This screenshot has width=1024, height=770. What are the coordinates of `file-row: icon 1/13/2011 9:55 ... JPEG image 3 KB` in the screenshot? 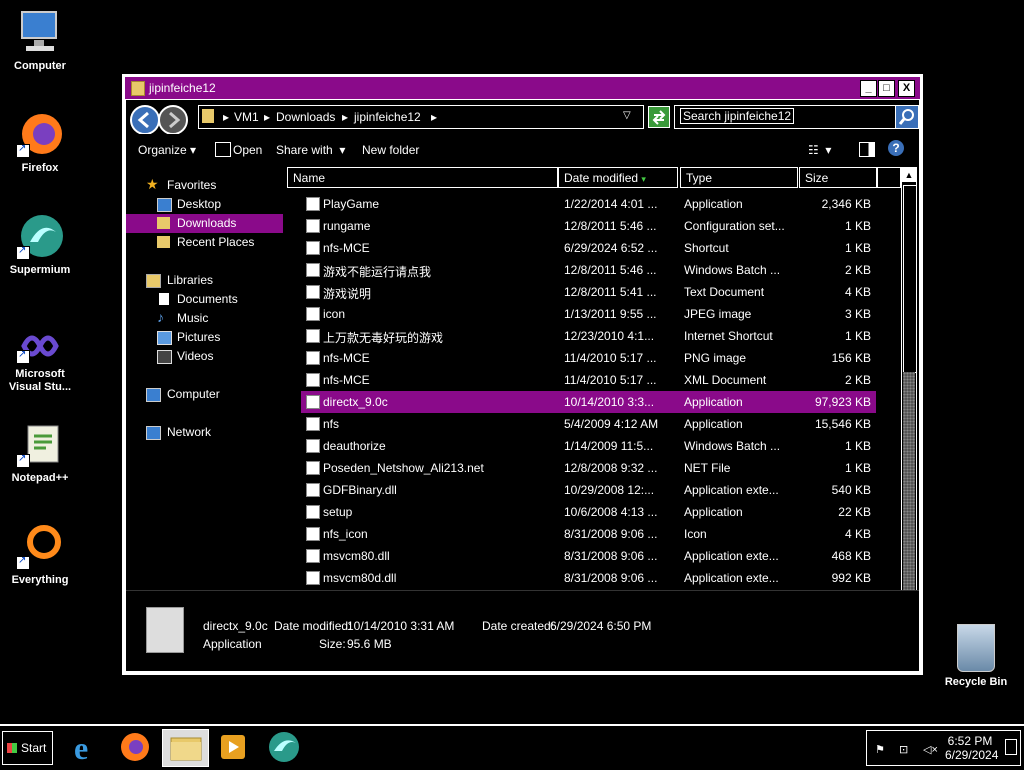 It's located at (588, 314).